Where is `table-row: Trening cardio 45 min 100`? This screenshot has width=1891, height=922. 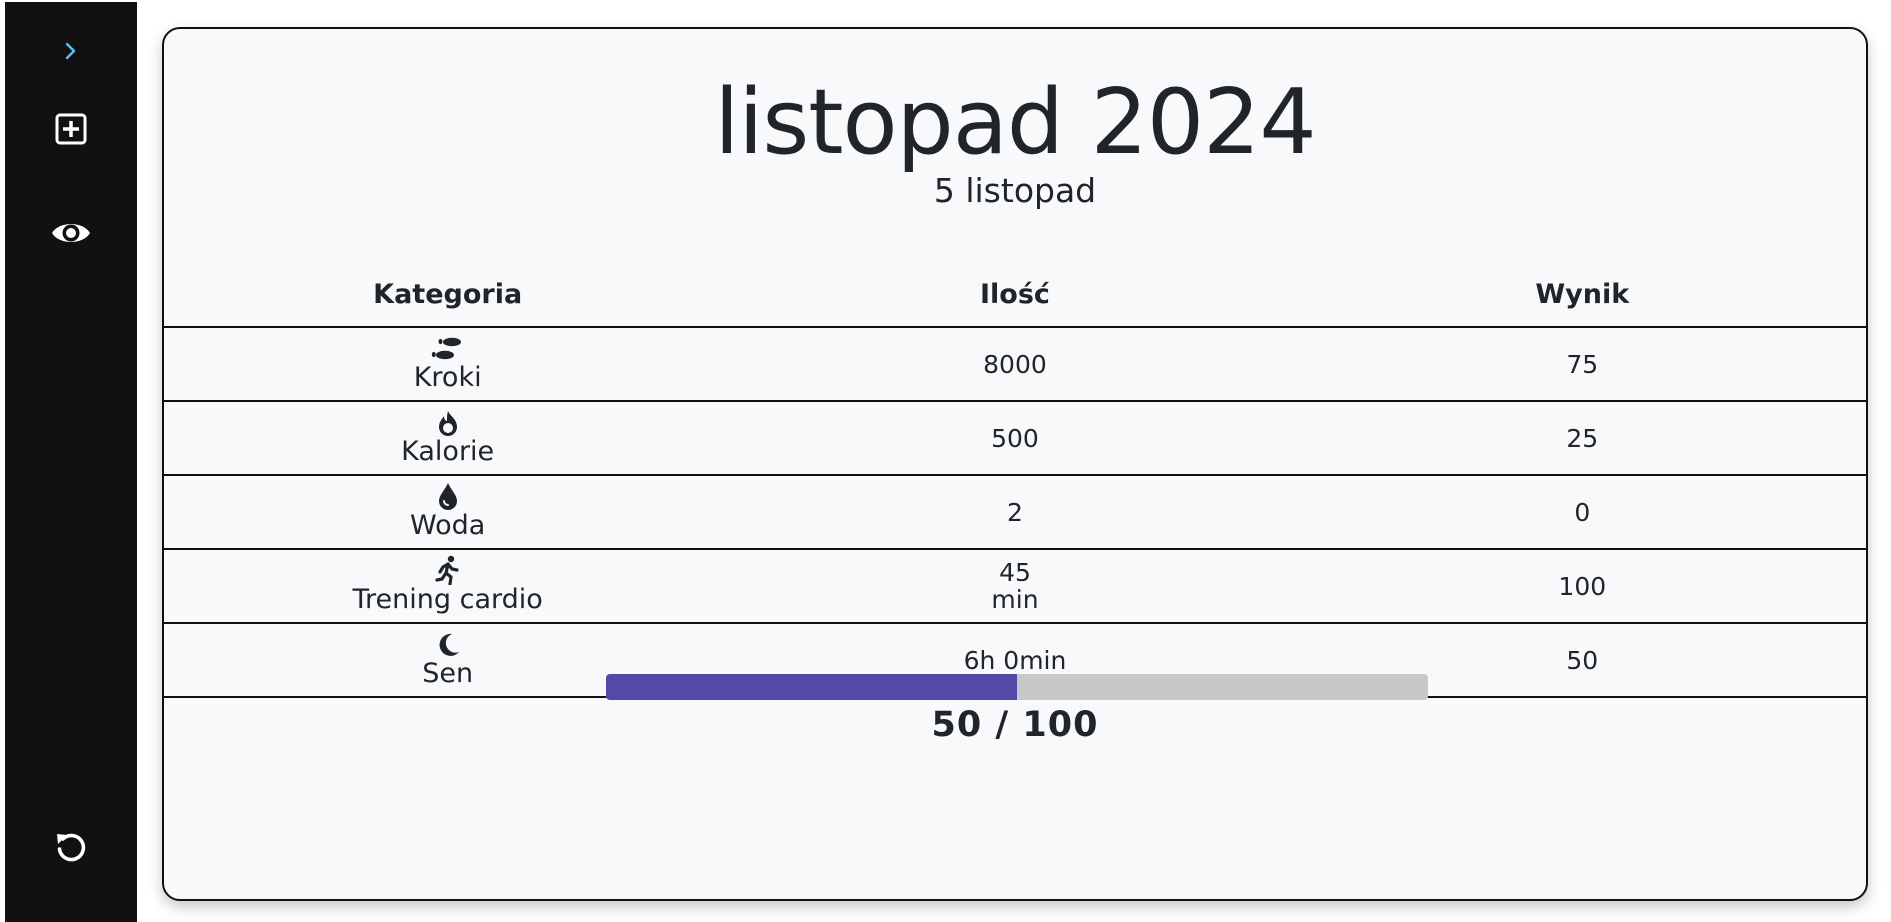
table-row: Trening cardio 45 min 100 is located at coordinates (1015, 587).